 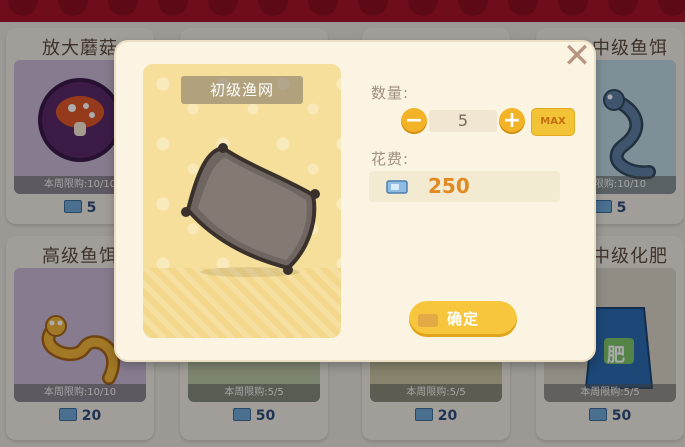 What do you see at coordinates (250, 210) in the screenshot?
I see `fishing-net-icon` at bounding box center [250, 210].